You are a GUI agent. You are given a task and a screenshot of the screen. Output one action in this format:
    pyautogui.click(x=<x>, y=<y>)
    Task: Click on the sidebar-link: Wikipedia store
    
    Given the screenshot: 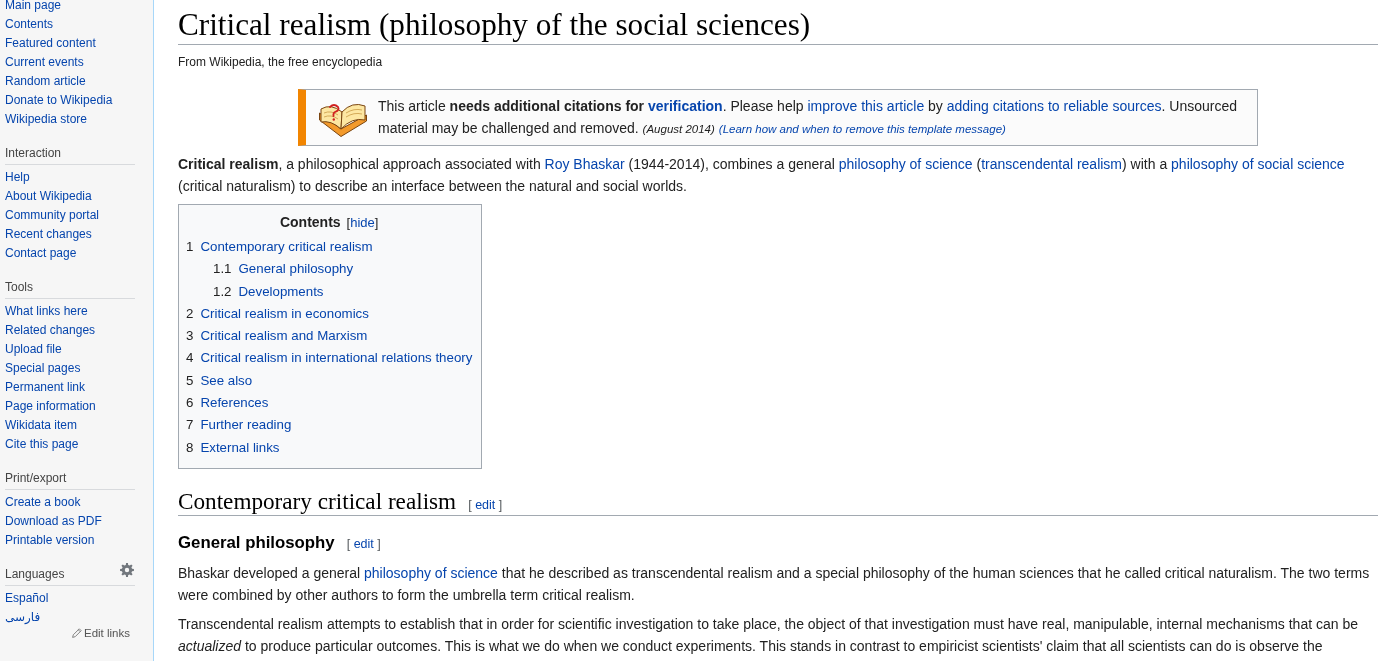 What is the action you would take?
    pyautogui.click(x=46, y=119)
    